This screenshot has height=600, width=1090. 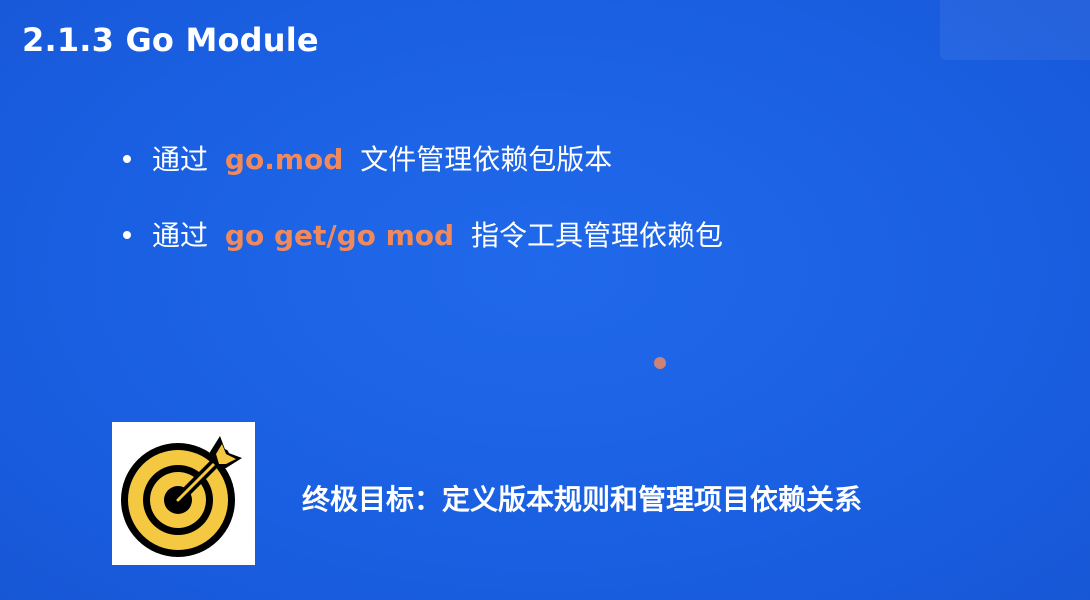 What do you see at coordinates (170, 40) in the screenshot?
I see `slide-title: 2.1.3 Go Module` at bounding box center [170, 40].